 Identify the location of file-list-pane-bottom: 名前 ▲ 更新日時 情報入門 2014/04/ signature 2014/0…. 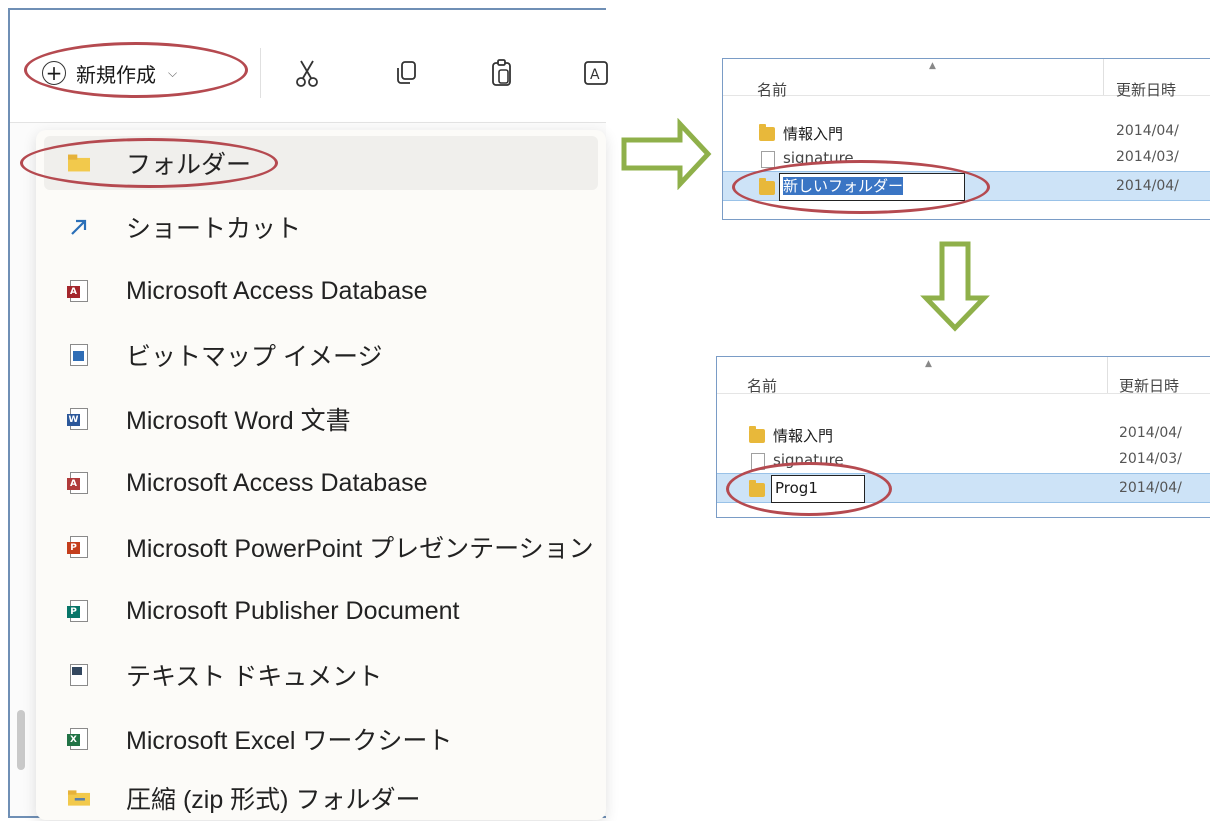
(963, 437).